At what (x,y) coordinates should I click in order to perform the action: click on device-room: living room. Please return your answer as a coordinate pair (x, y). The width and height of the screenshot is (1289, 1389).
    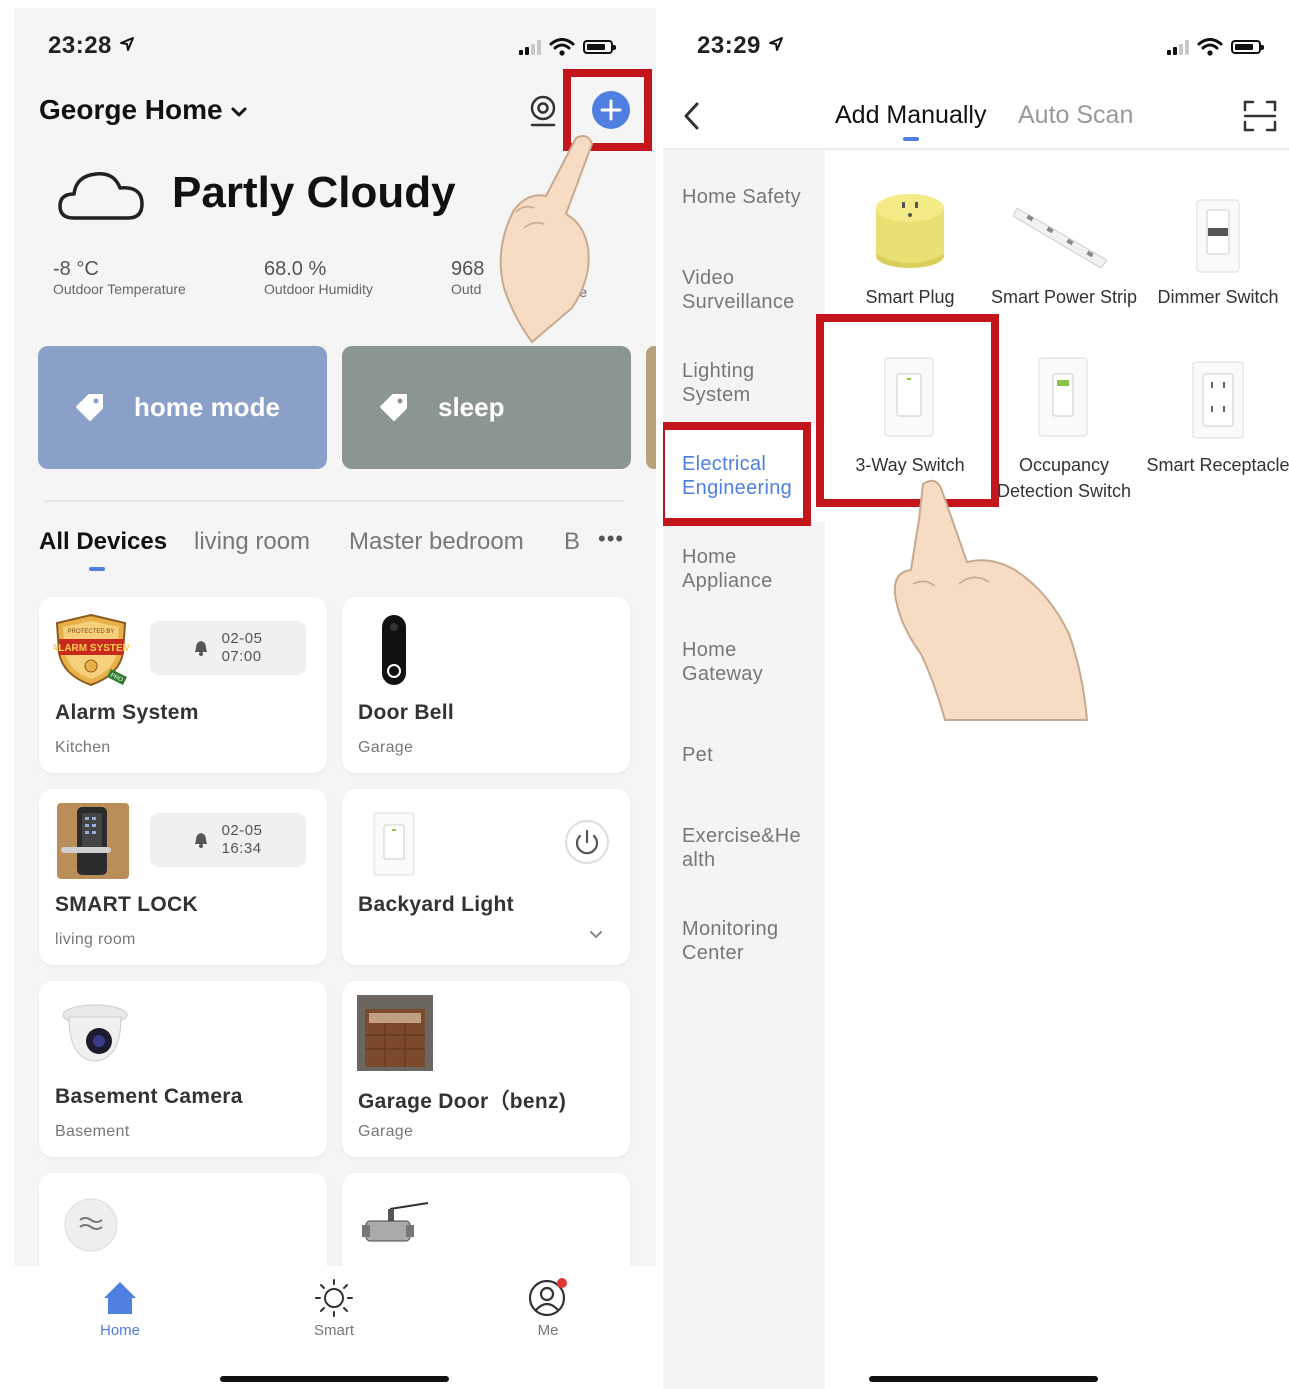
    Looking at the image, I should click on (95, 939).